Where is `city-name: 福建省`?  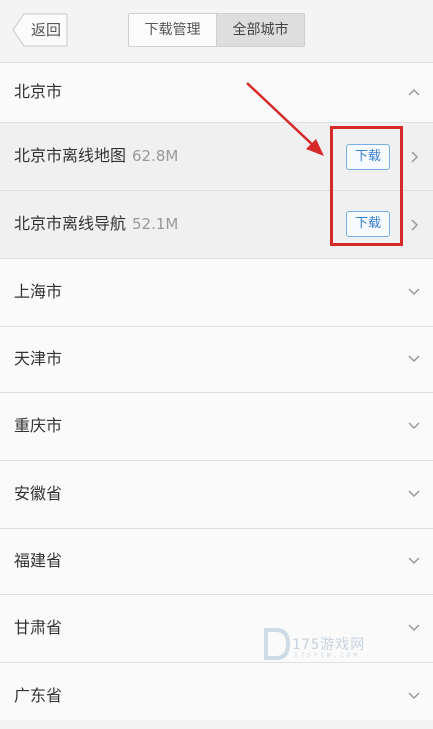 city-name: 福建省 is located at coordinates (38, 560).